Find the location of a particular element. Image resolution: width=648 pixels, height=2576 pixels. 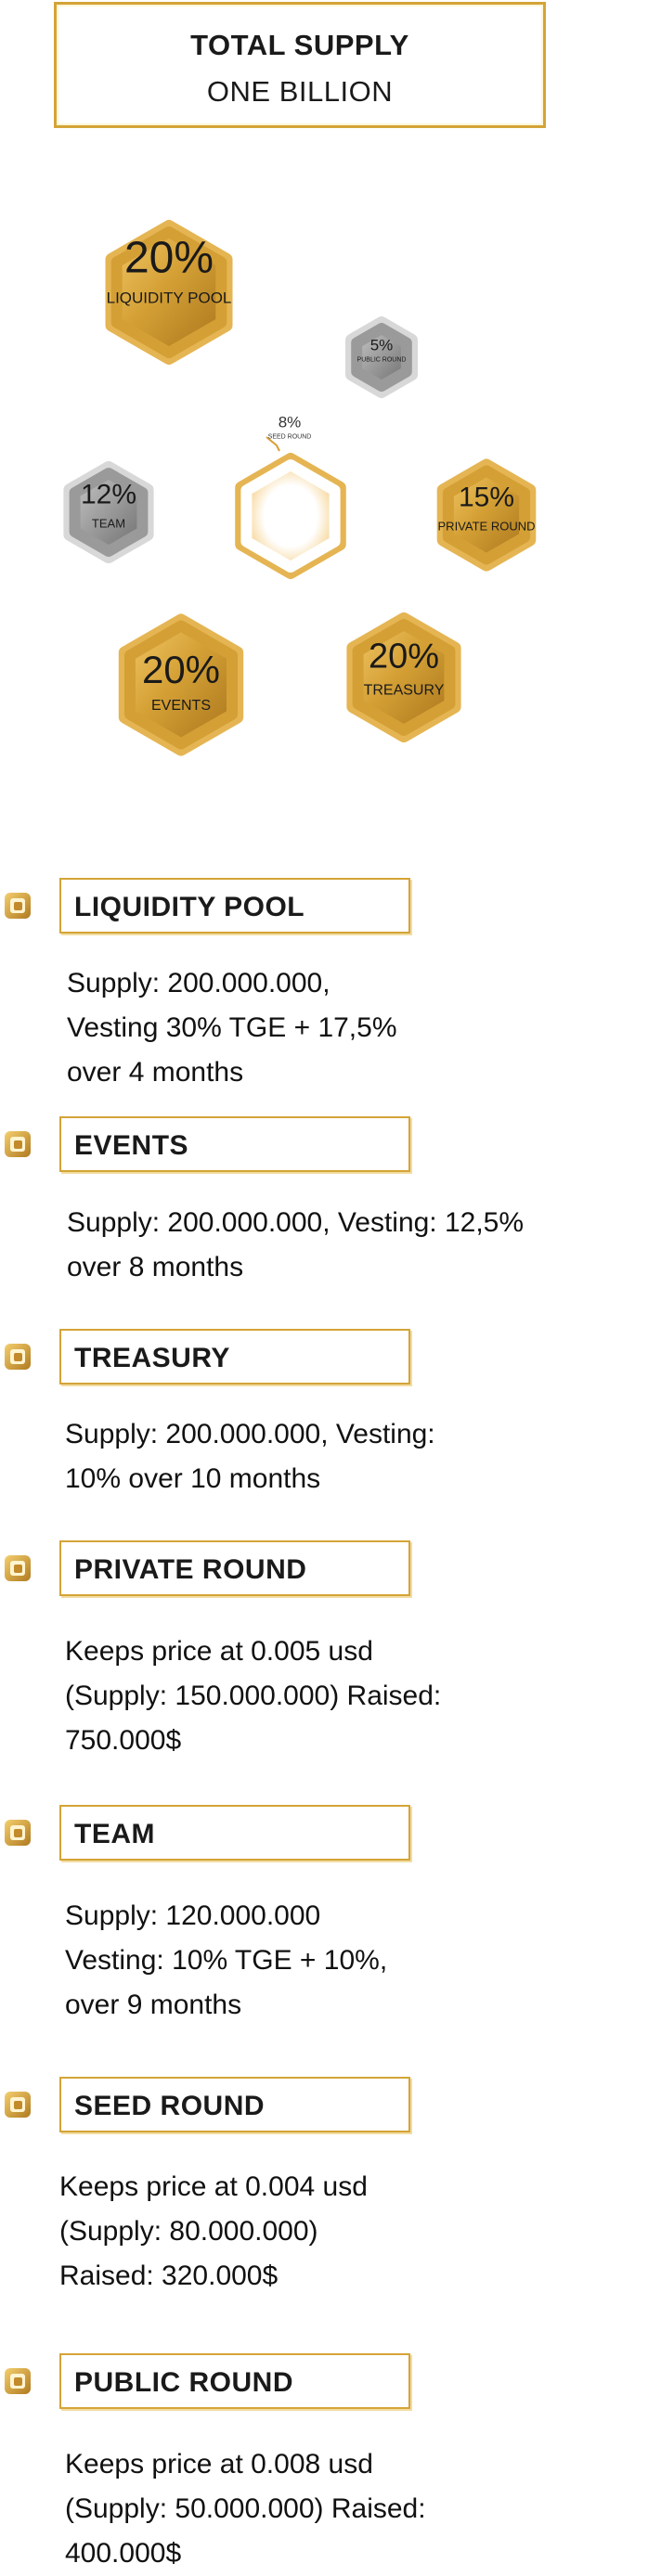

description-line: Keeps price at 0.008 usd is located at coordinates (219, 2464).